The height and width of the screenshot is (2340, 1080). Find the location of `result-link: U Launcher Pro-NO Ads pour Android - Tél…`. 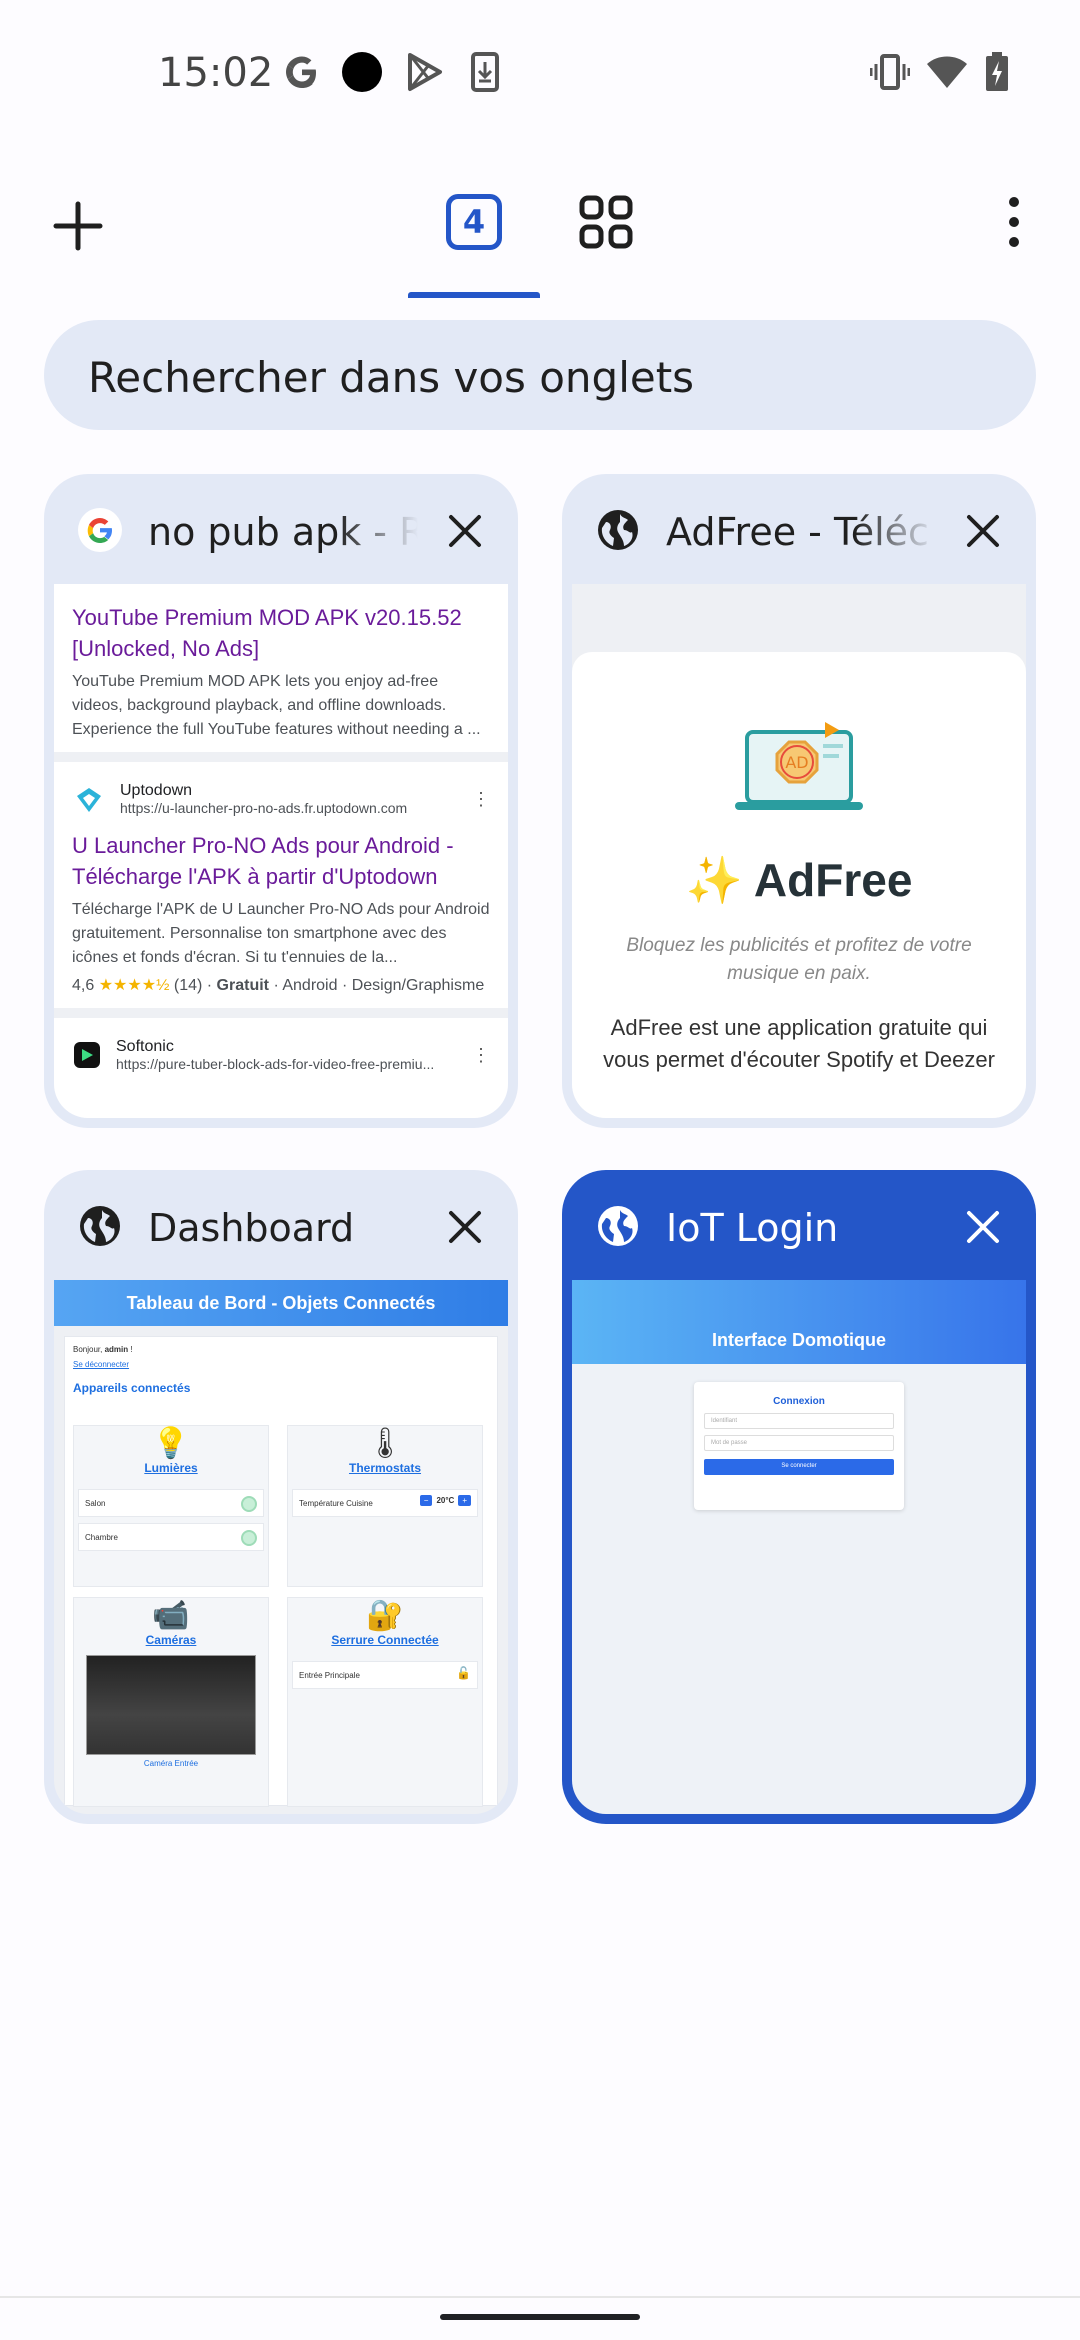

result-link: U Launcher Pro-NO Ads pour Android - Tél… is located at coordinates (263, 861).